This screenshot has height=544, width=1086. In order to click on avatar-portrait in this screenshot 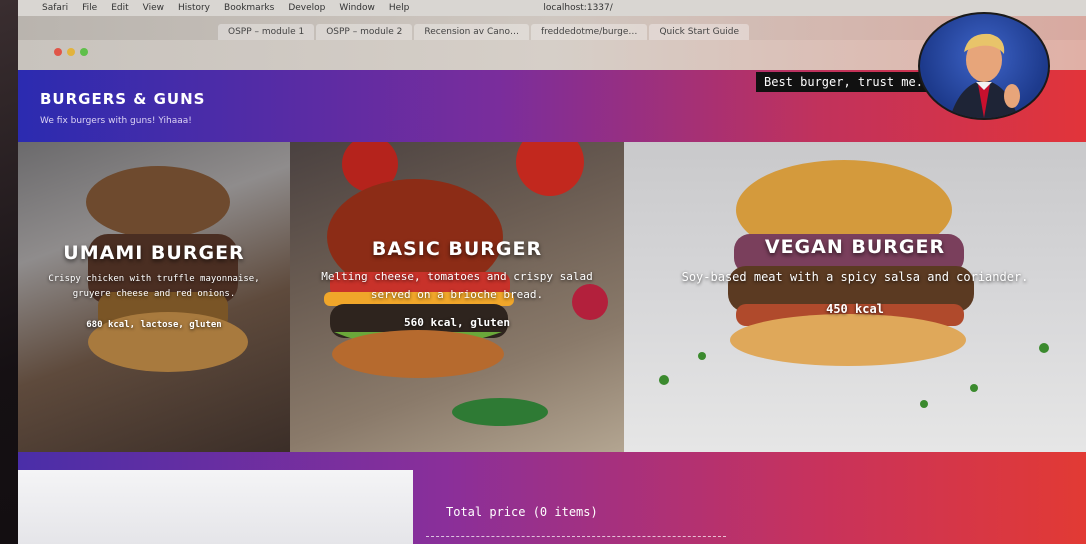, I will do `click(985, 75)`.